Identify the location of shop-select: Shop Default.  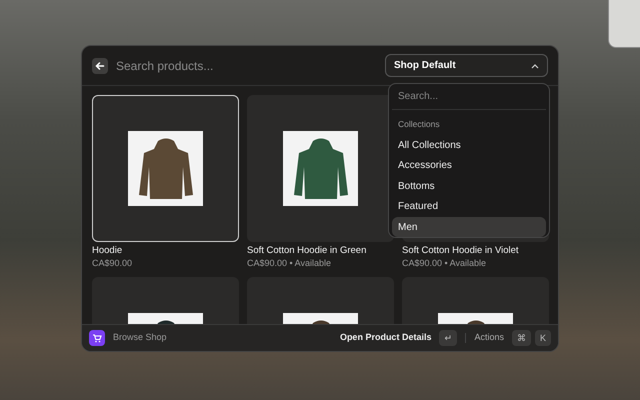
(466, 65).